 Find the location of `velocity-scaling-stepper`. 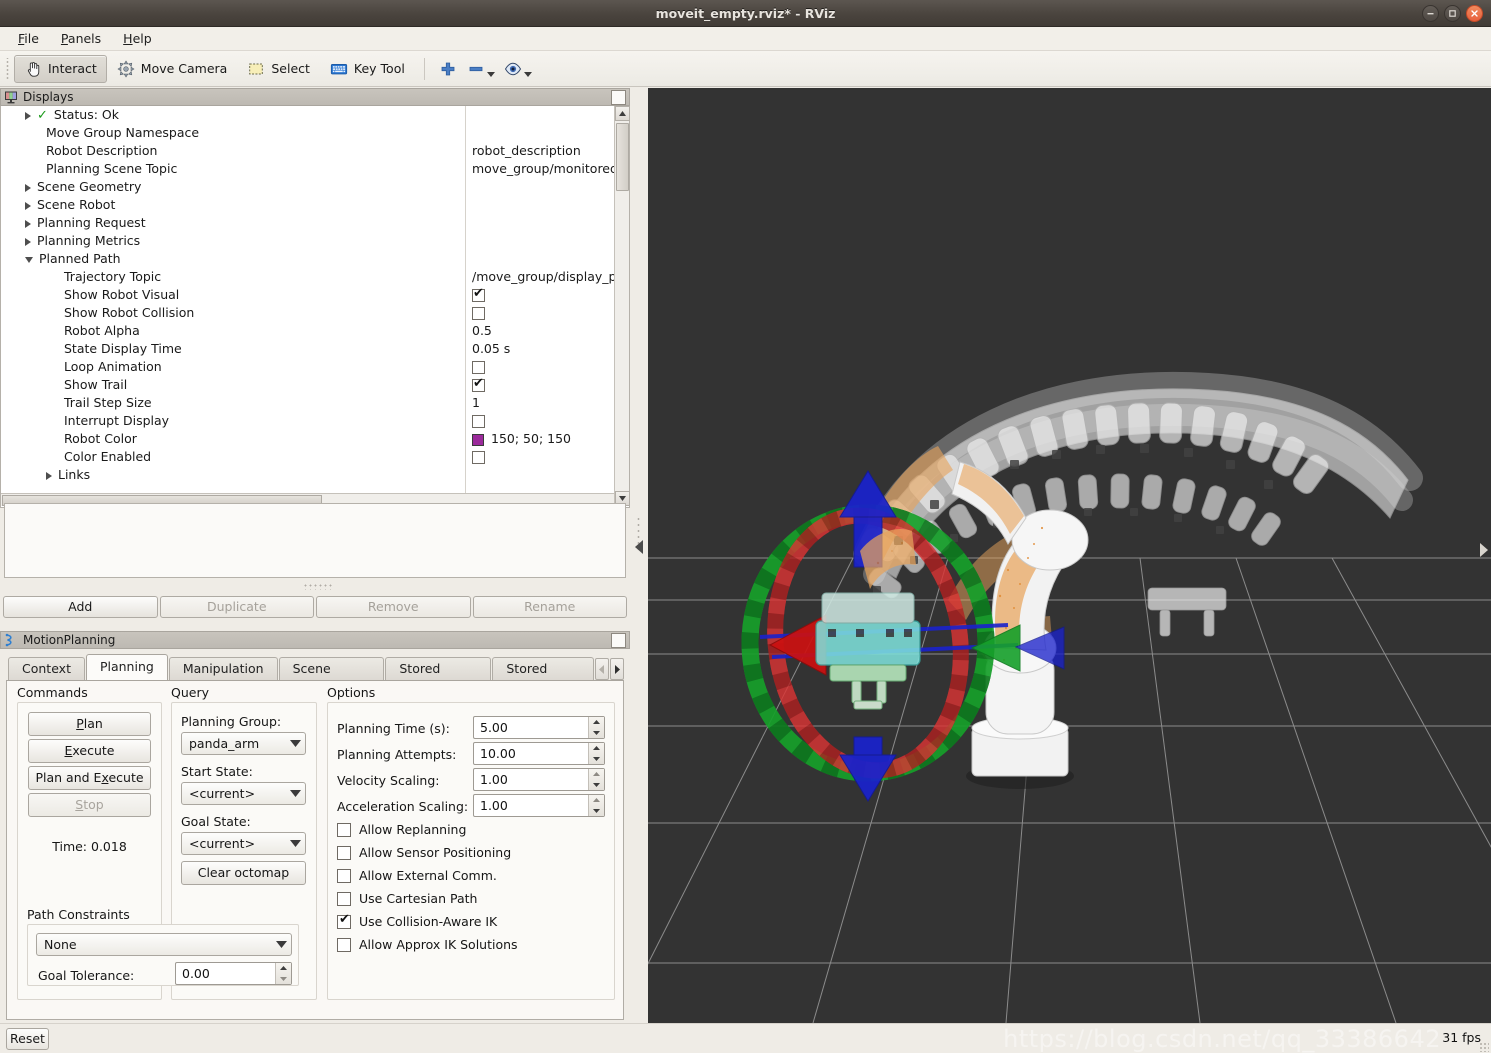

velocity-scaling-stepper is located at coordinates (596, 779).